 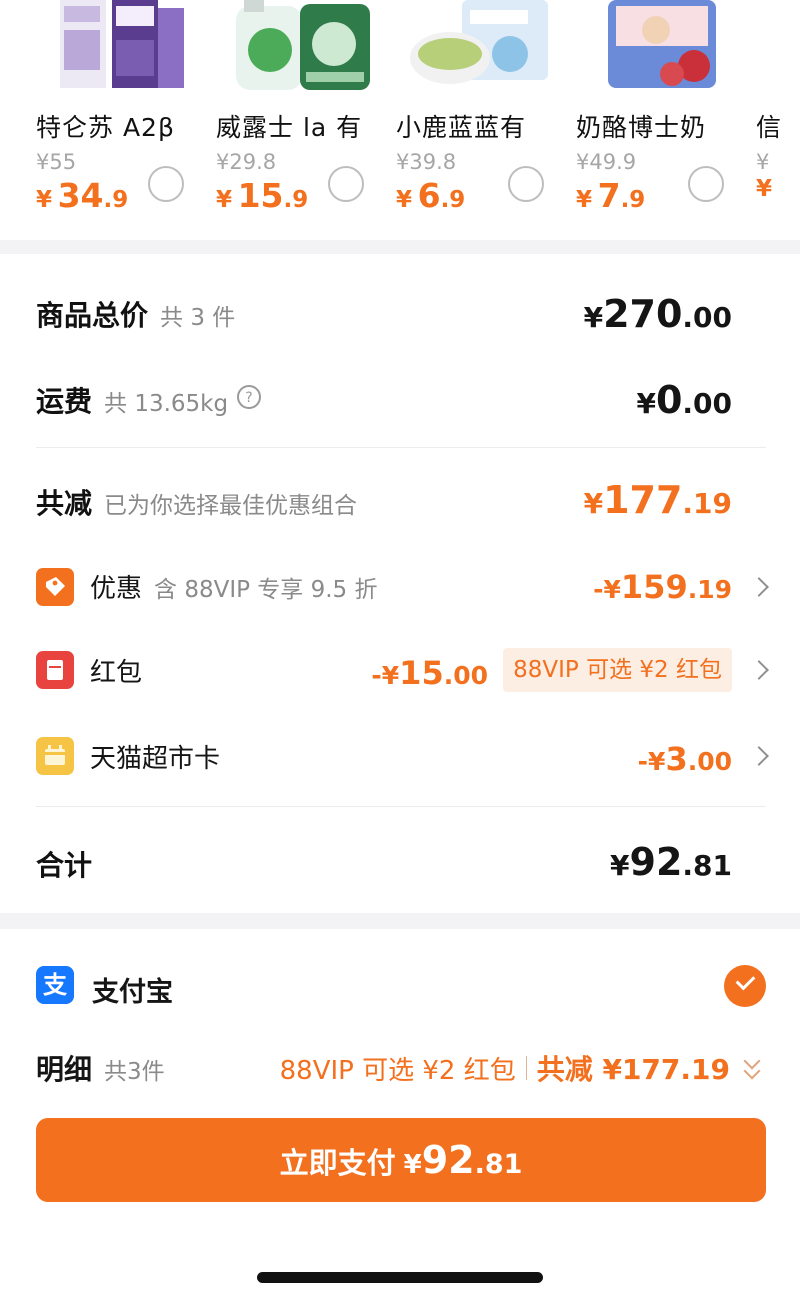 What do you see at coordinates (105, 127) in the screenshot?
I see `product-name: 特仑苏 A2β` at bounding box center [105, 127].